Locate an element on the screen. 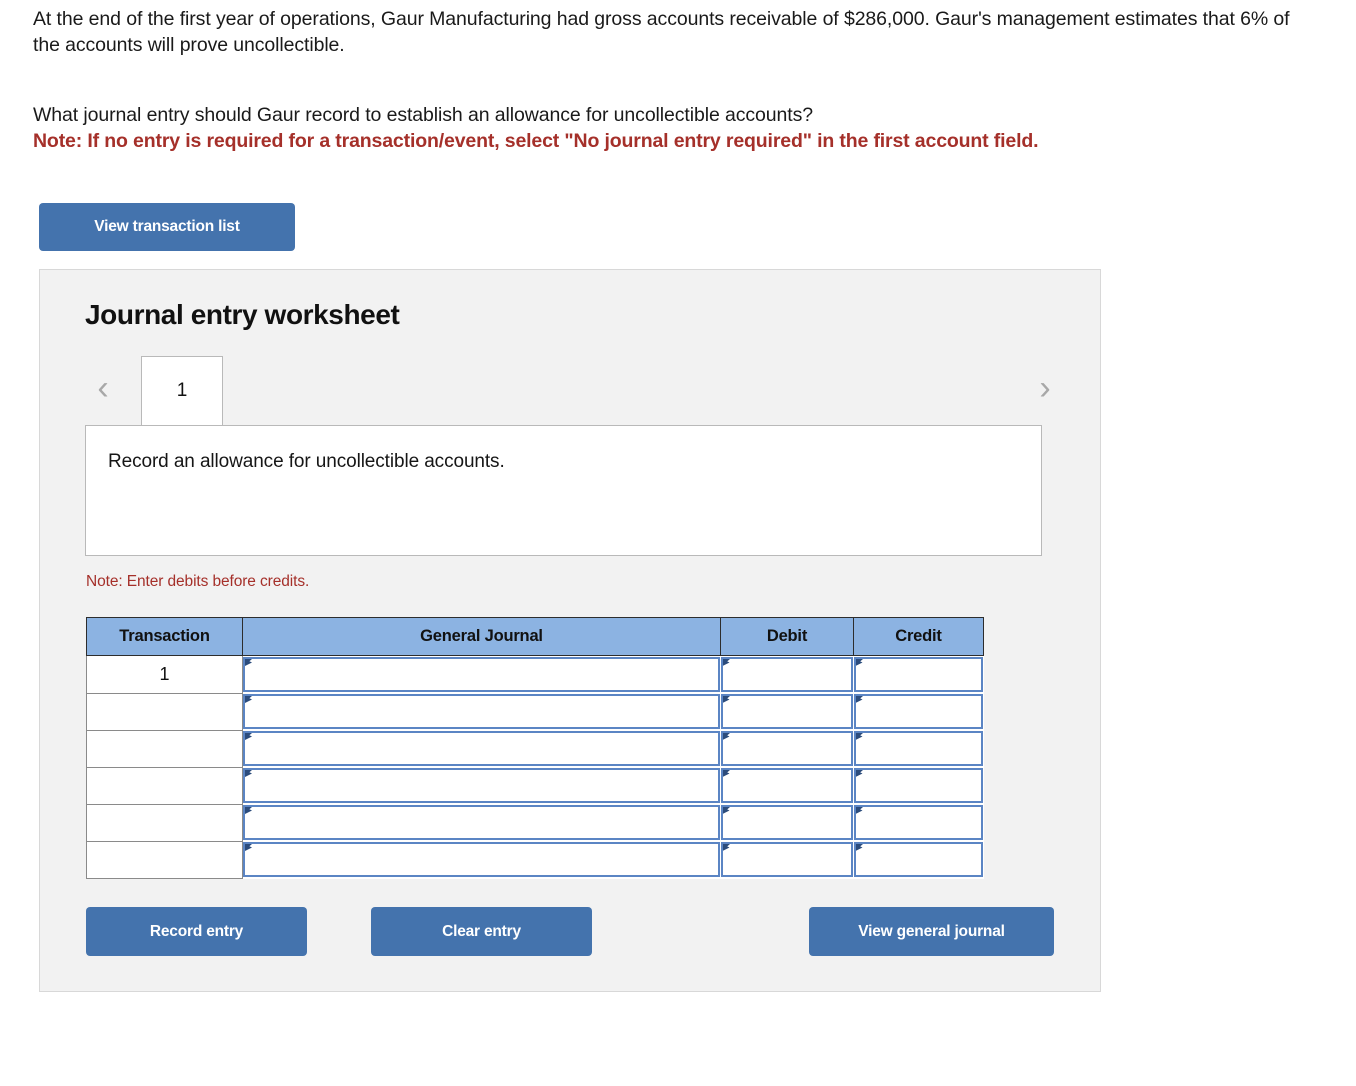  worksheet-title: Journal entry worksheet is located at coordinates (242, 314).